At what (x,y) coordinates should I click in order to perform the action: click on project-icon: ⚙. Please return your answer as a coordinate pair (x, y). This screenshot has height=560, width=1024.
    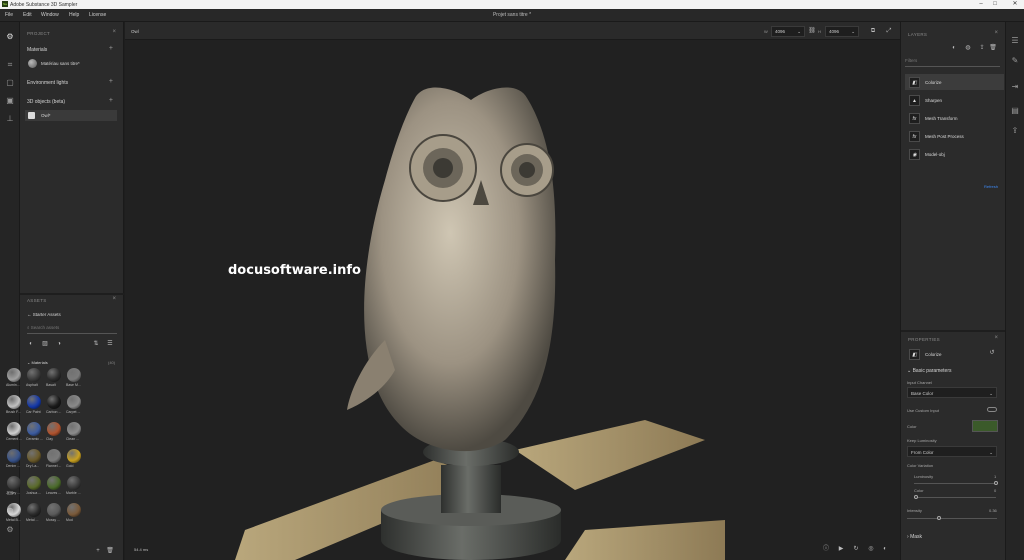
    Looking at the image, I should click on (10, 37).